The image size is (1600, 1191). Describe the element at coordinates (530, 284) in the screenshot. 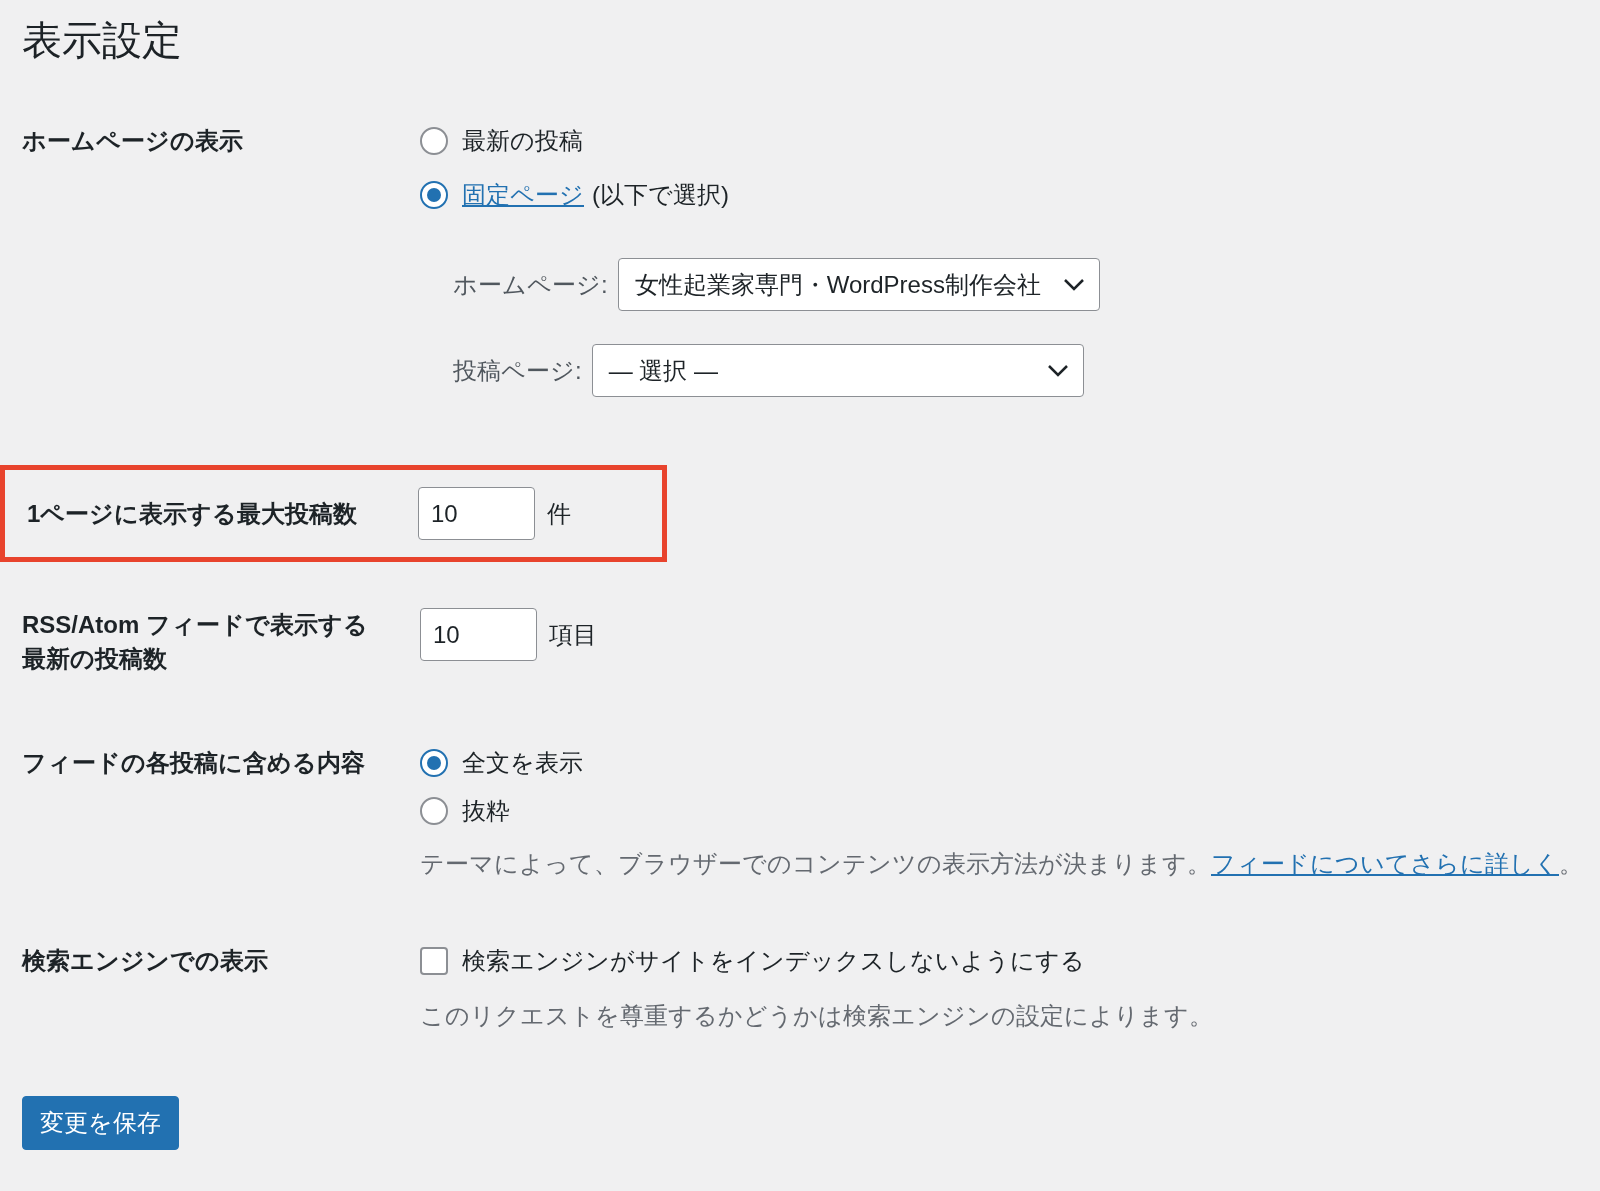

I see `select-label: ホームページ:` at that location.